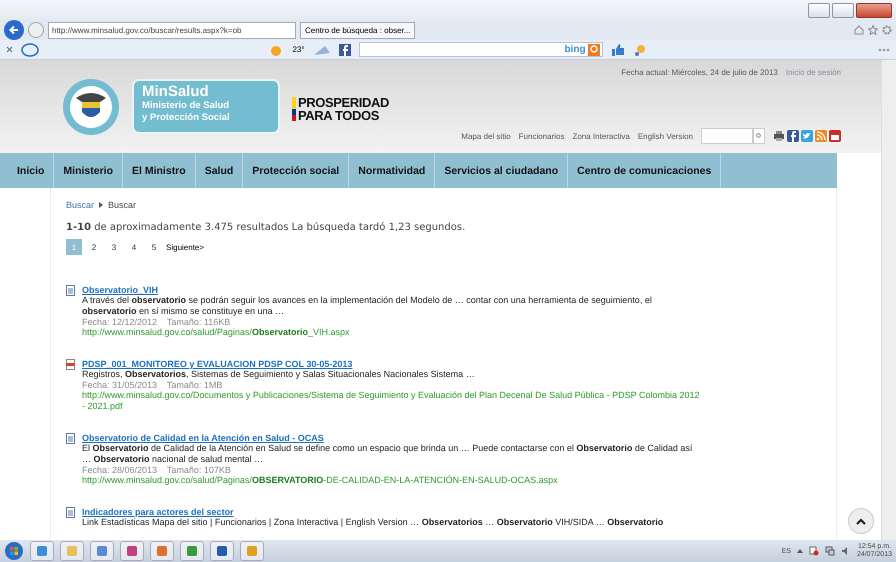 The image size is (896, 562). What do you see at coordinates (821, 136) in the screenshot?
I see `rss-icon` at bounding box center [821, 136].